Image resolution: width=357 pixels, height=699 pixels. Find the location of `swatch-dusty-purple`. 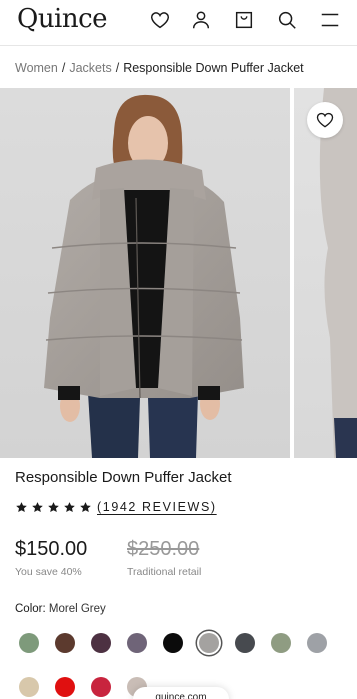

swatch-dusty-purple is located at coordinates (137, 643).